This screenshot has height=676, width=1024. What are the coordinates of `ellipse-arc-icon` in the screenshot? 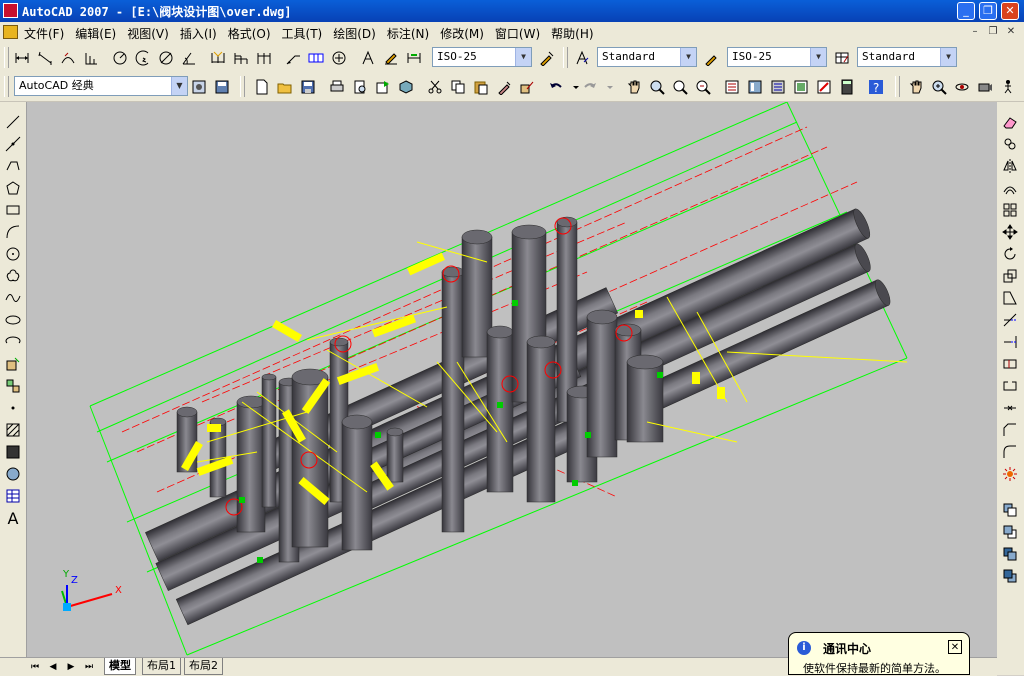 It's located at (13, 342).